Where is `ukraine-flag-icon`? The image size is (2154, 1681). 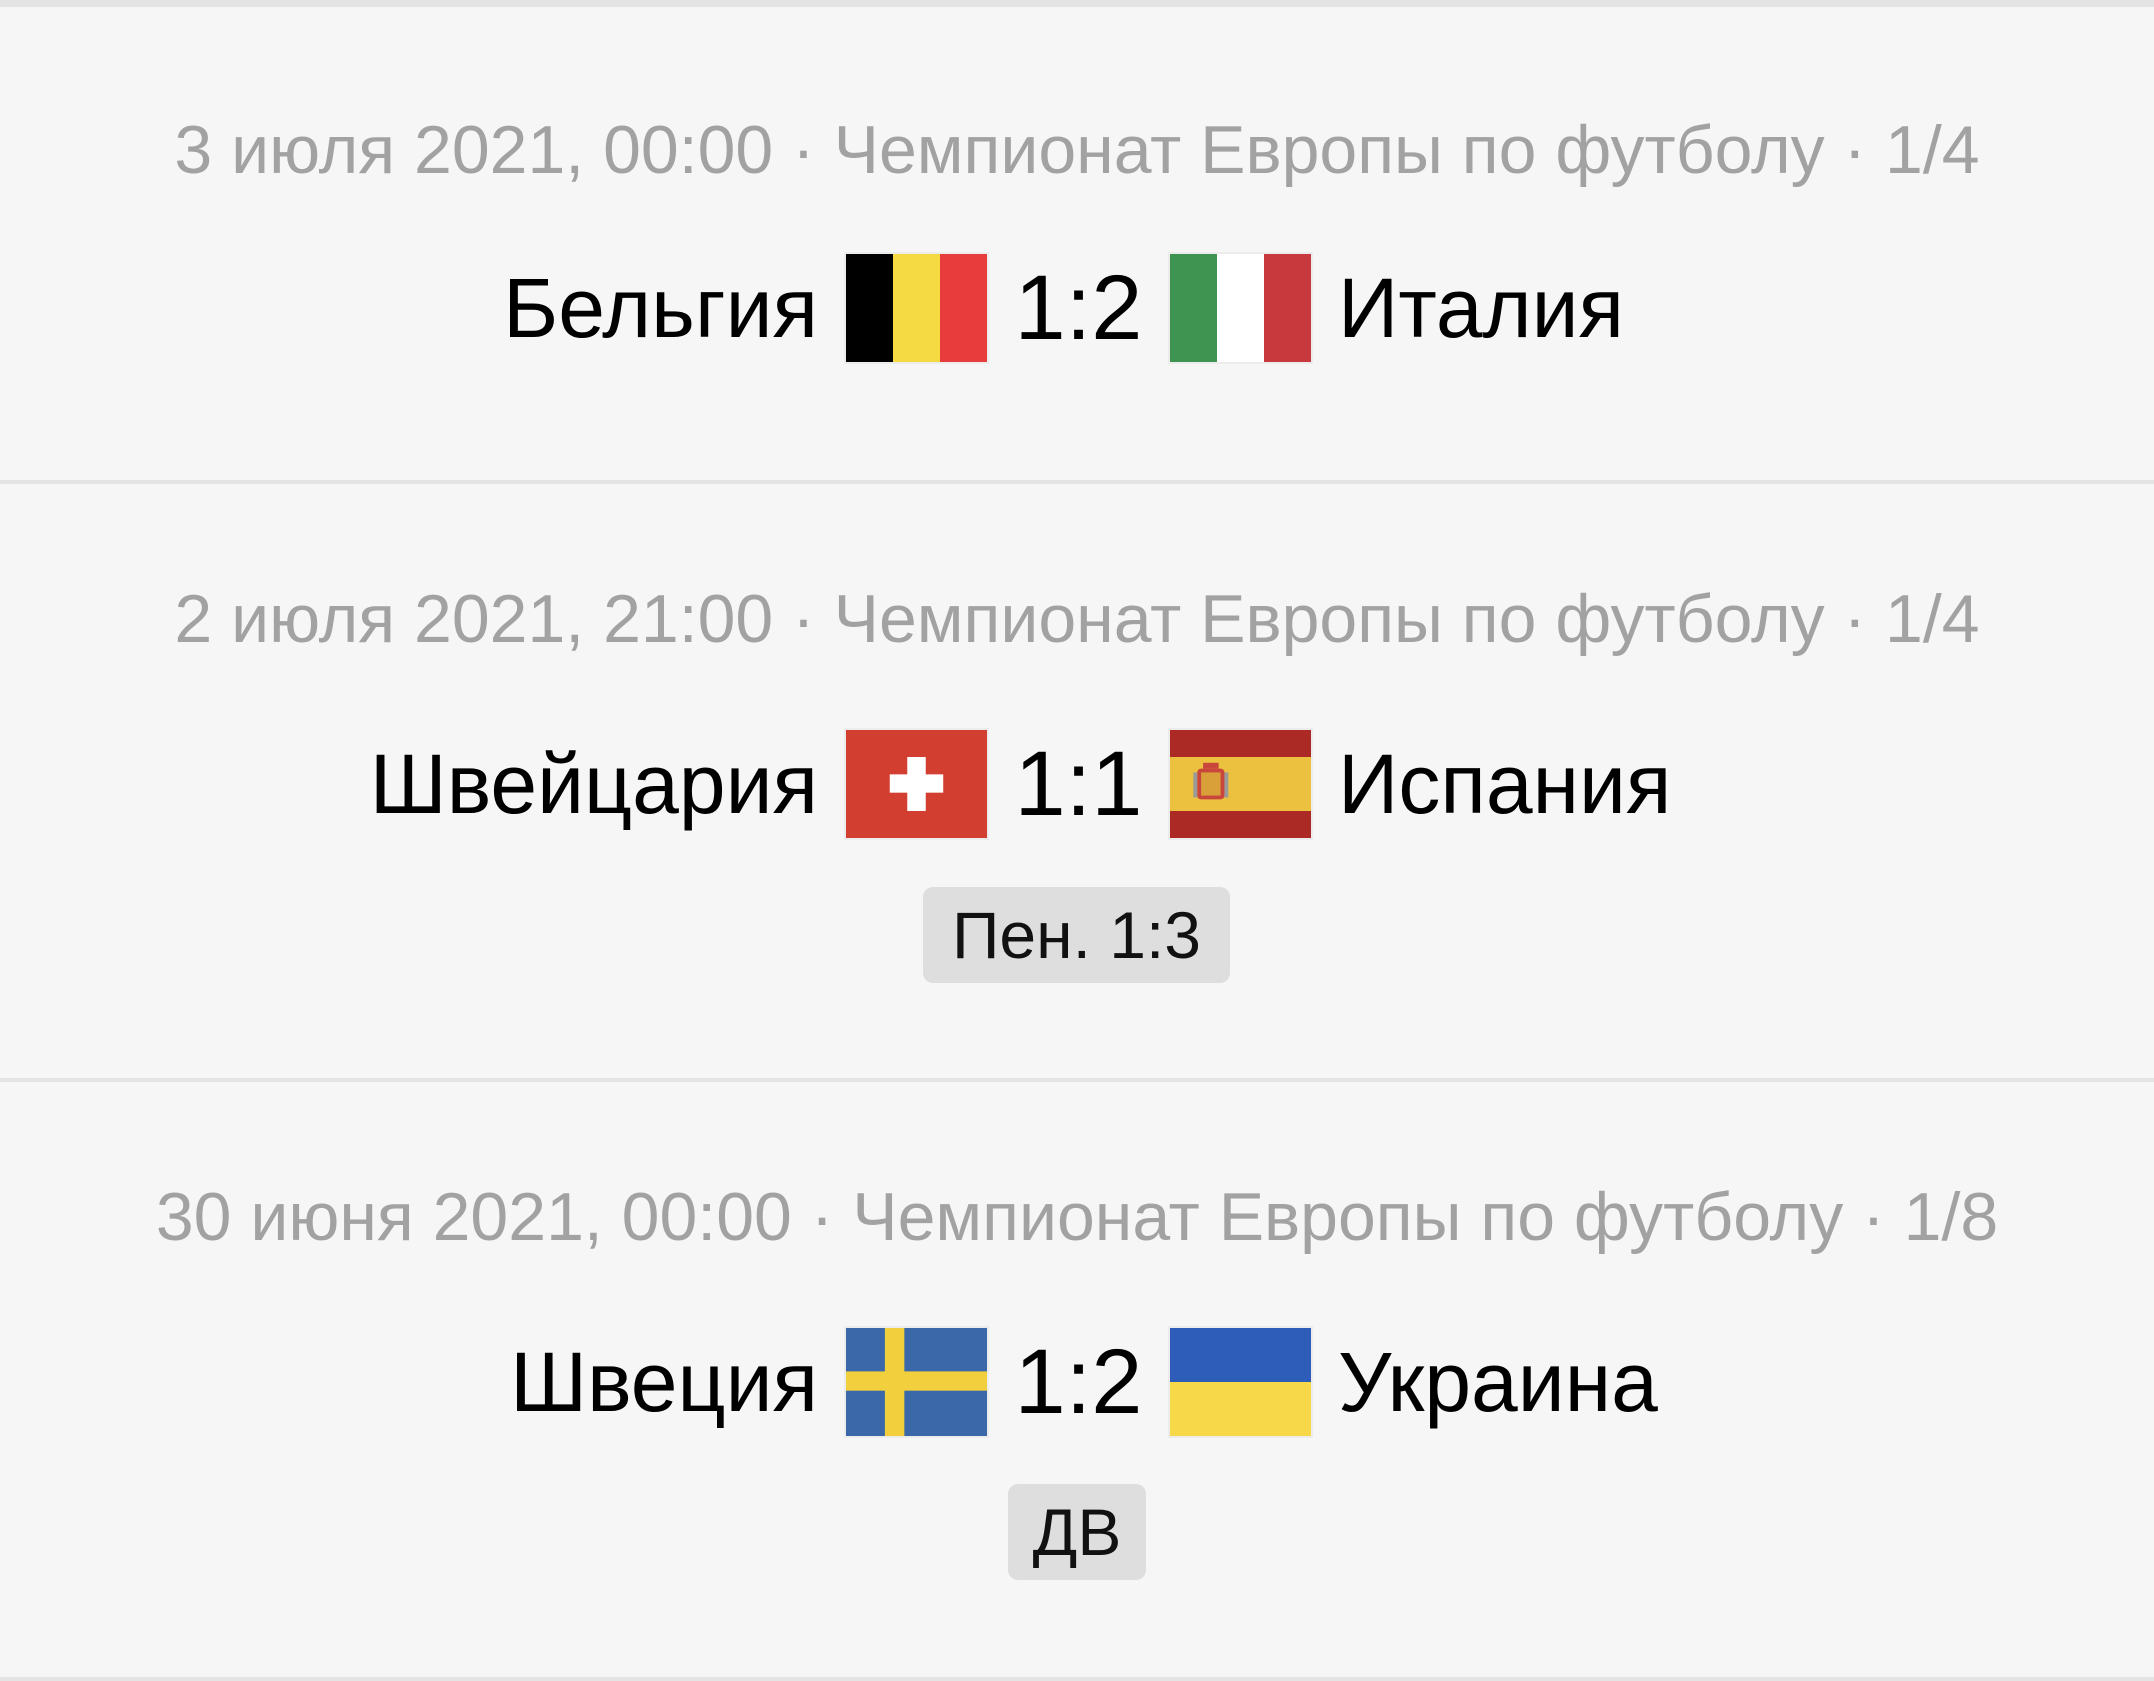
ukraine-flag-icon is located at coordinates (1240, 1382).